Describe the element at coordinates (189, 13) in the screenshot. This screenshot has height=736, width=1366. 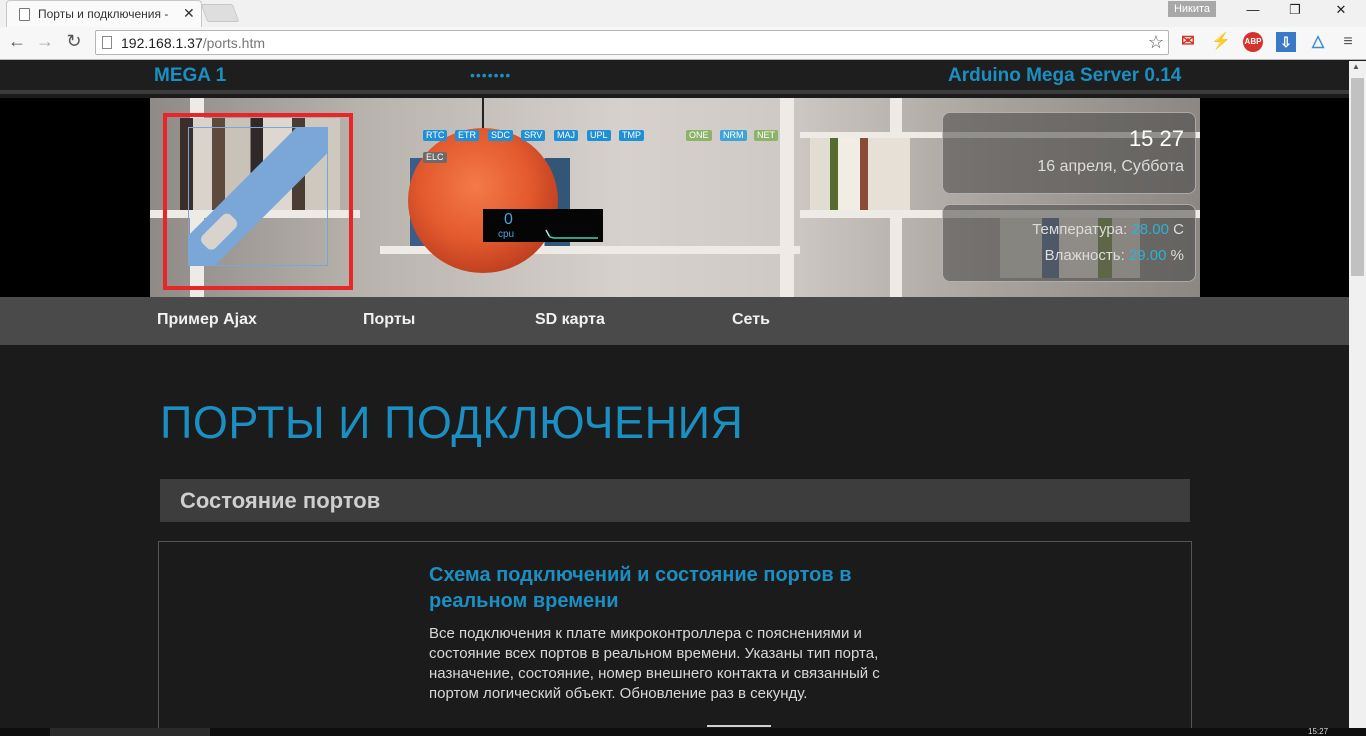
I see `tab-close-icon: ✕` at that location.